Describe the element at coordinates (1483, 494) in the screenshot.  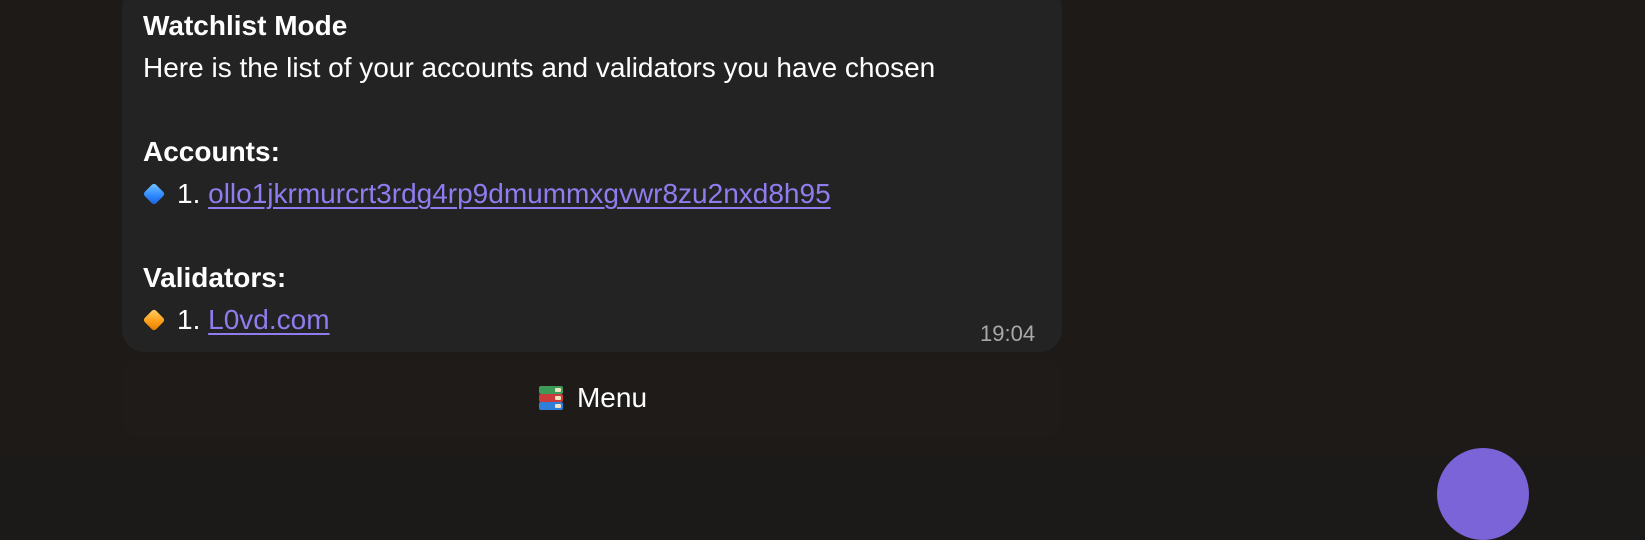
I see `avatar` at that location.